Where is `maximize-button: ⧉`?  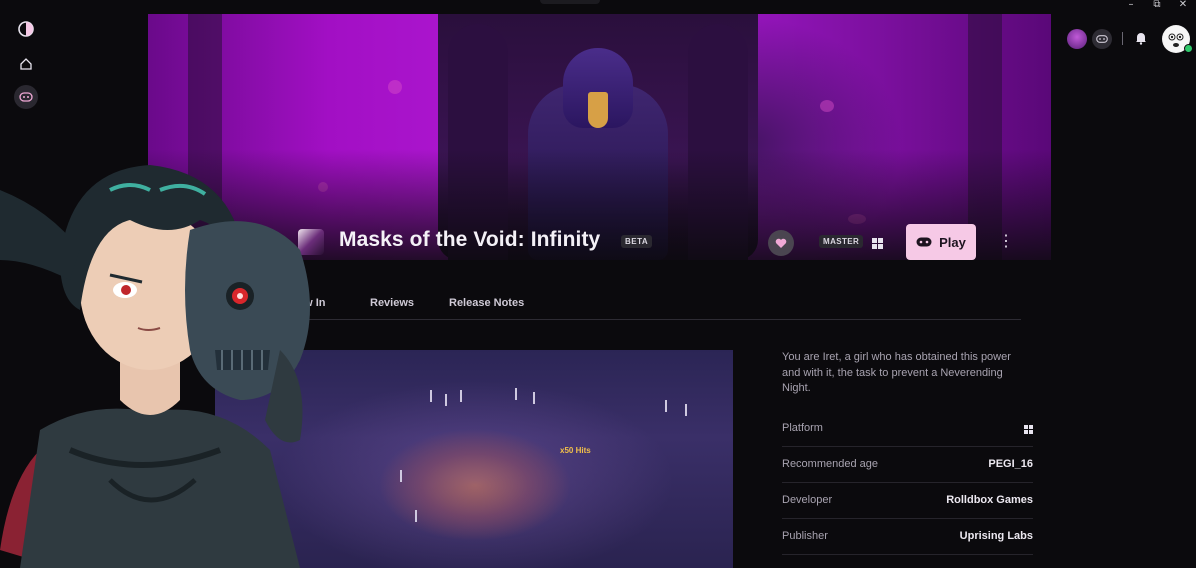 maximize-button: ⧉ is located at coordinates (1157, 6).